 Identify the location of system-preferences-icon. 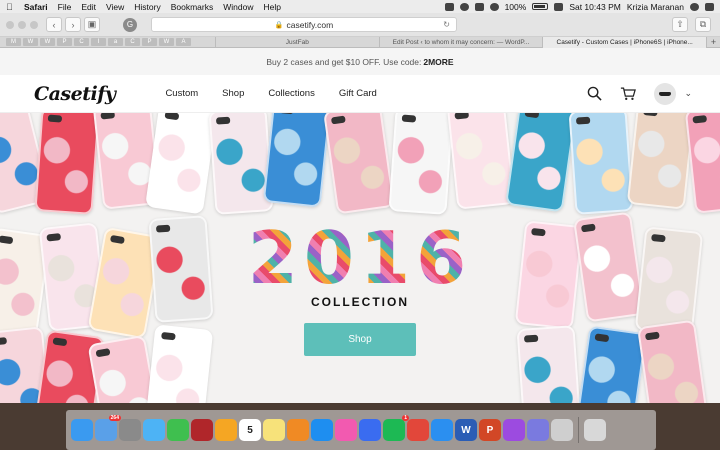
(130, 430).